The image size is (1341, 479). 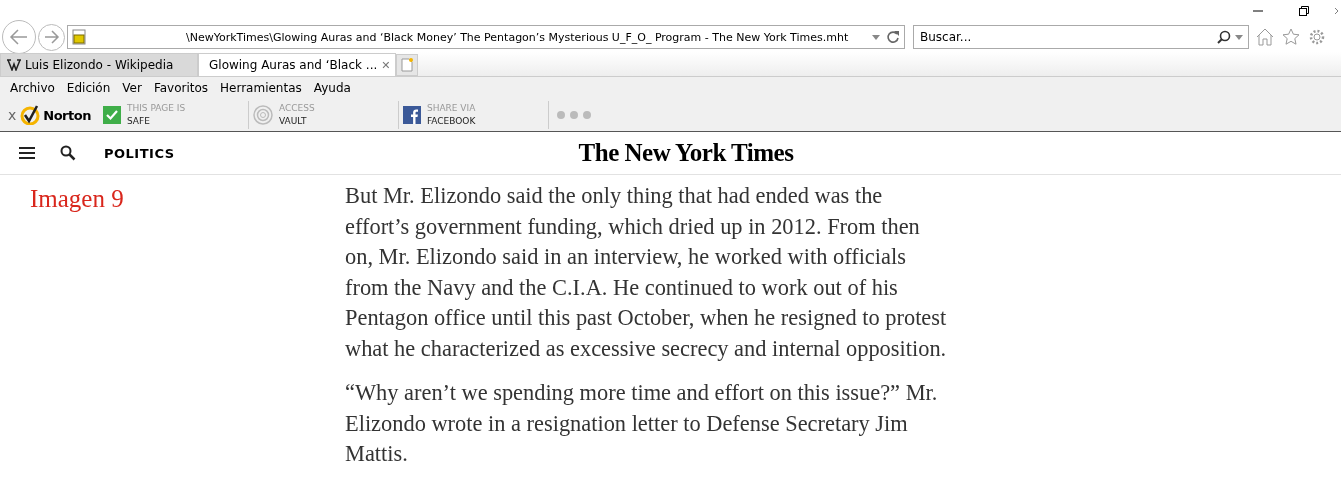 I want to click on back-icon, so click(x=19, y=37).